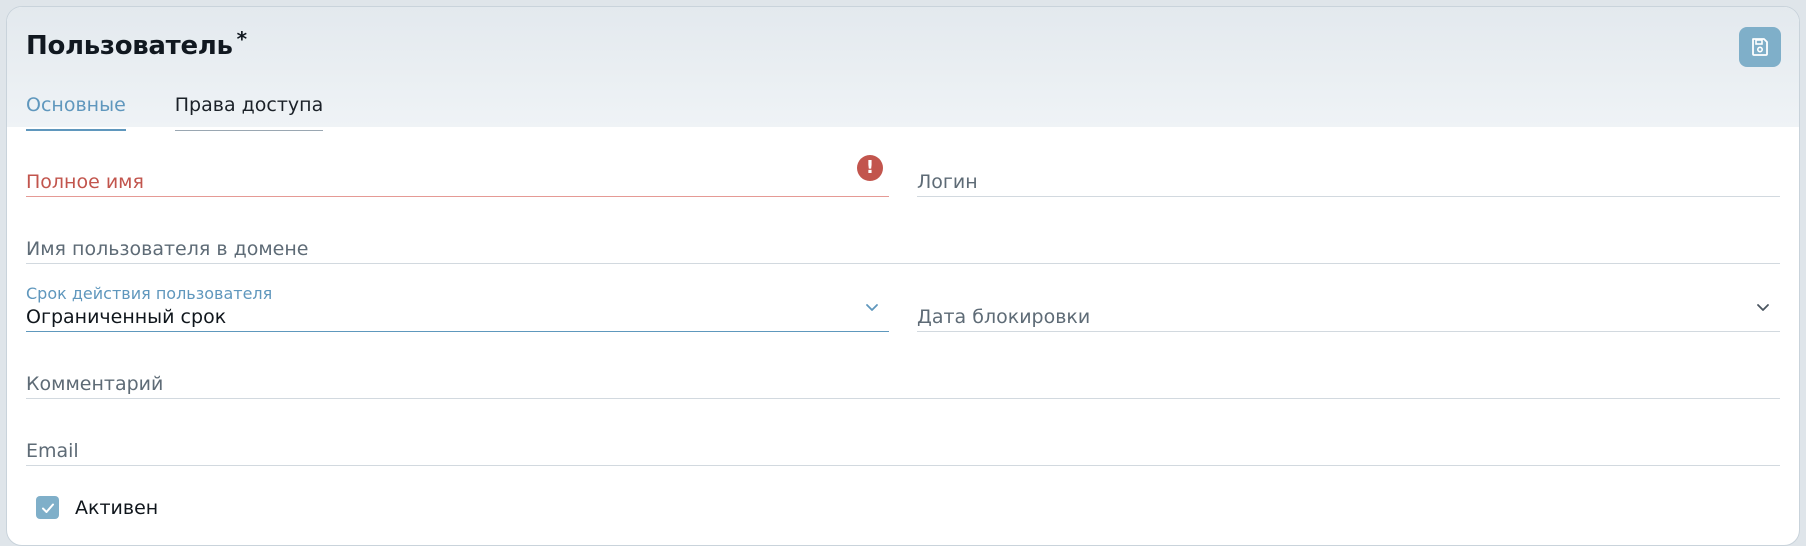 Image resolution: width=1806 pixels, height=546 pixels. What do you see at coordinates (1348, 308) in the screenshot?
I see `block-date-select: Дата блокировки` at bounding box center [1348, 308].